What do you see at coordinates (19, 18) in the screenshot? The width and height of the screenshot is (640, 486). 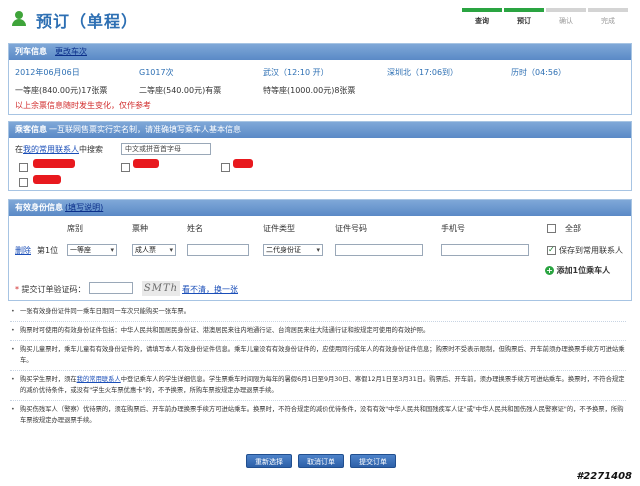 I see `user-icon` at bounding box center [19, 18].